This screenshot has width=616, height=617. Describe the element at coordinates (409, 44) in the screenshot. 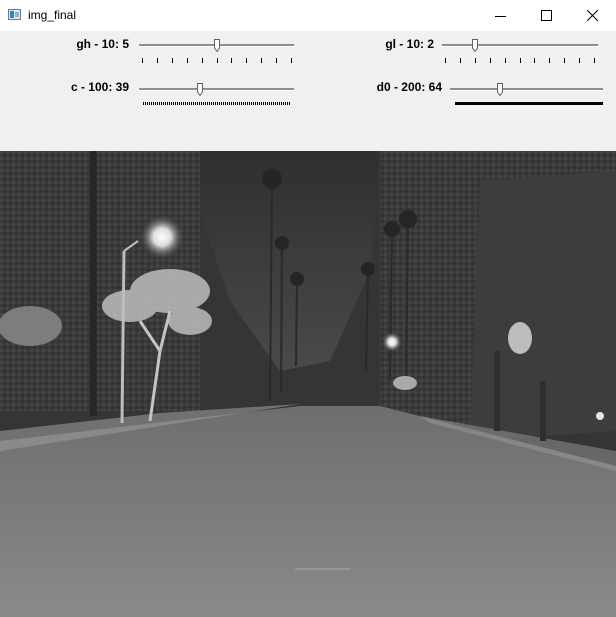

I see `slider-label-gl: gl - 10: 2` at that location.